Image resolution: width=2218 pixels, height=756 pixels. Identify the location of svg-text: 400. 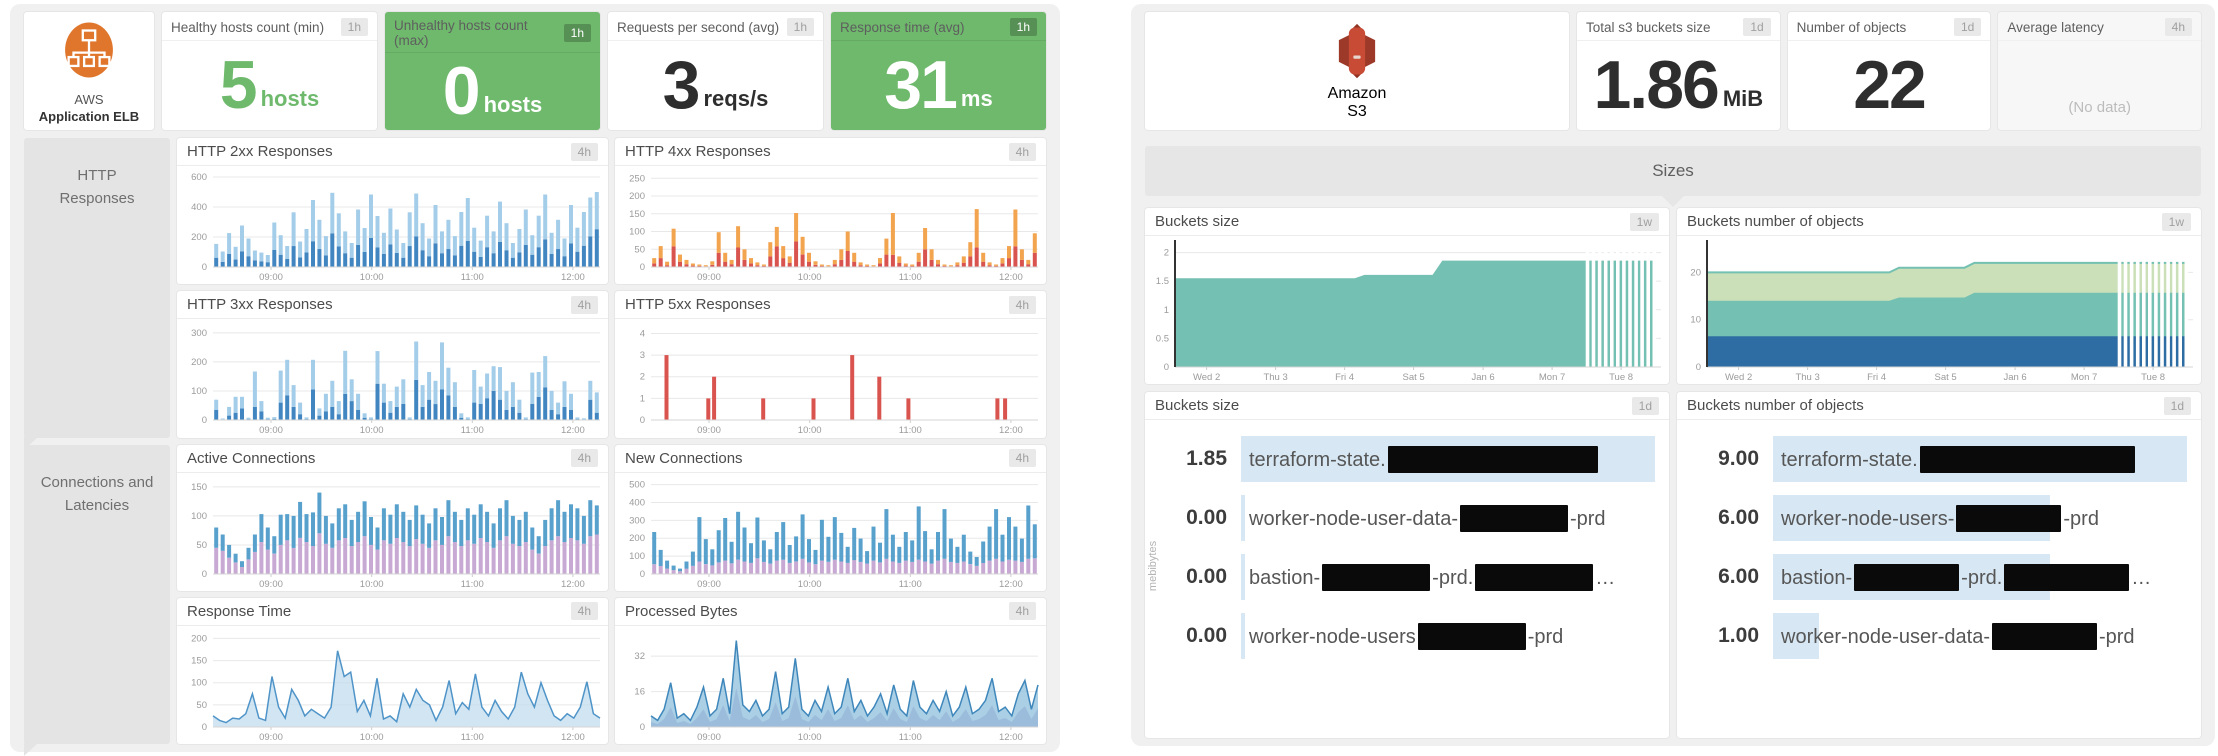
(199, 207).